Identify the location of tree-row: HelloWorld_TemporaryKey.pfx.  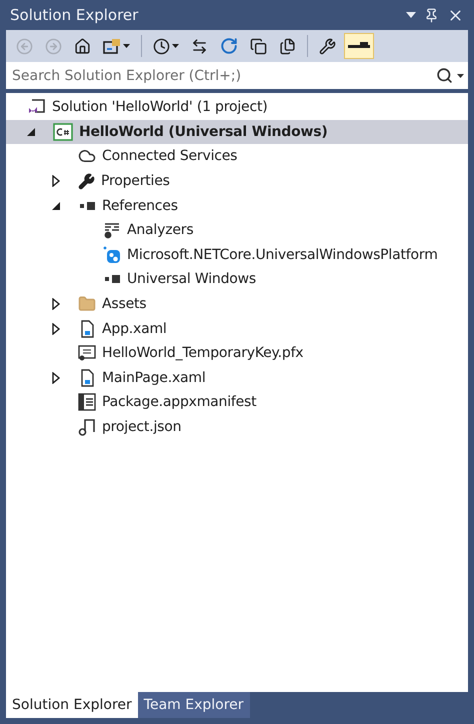
(237, 353).